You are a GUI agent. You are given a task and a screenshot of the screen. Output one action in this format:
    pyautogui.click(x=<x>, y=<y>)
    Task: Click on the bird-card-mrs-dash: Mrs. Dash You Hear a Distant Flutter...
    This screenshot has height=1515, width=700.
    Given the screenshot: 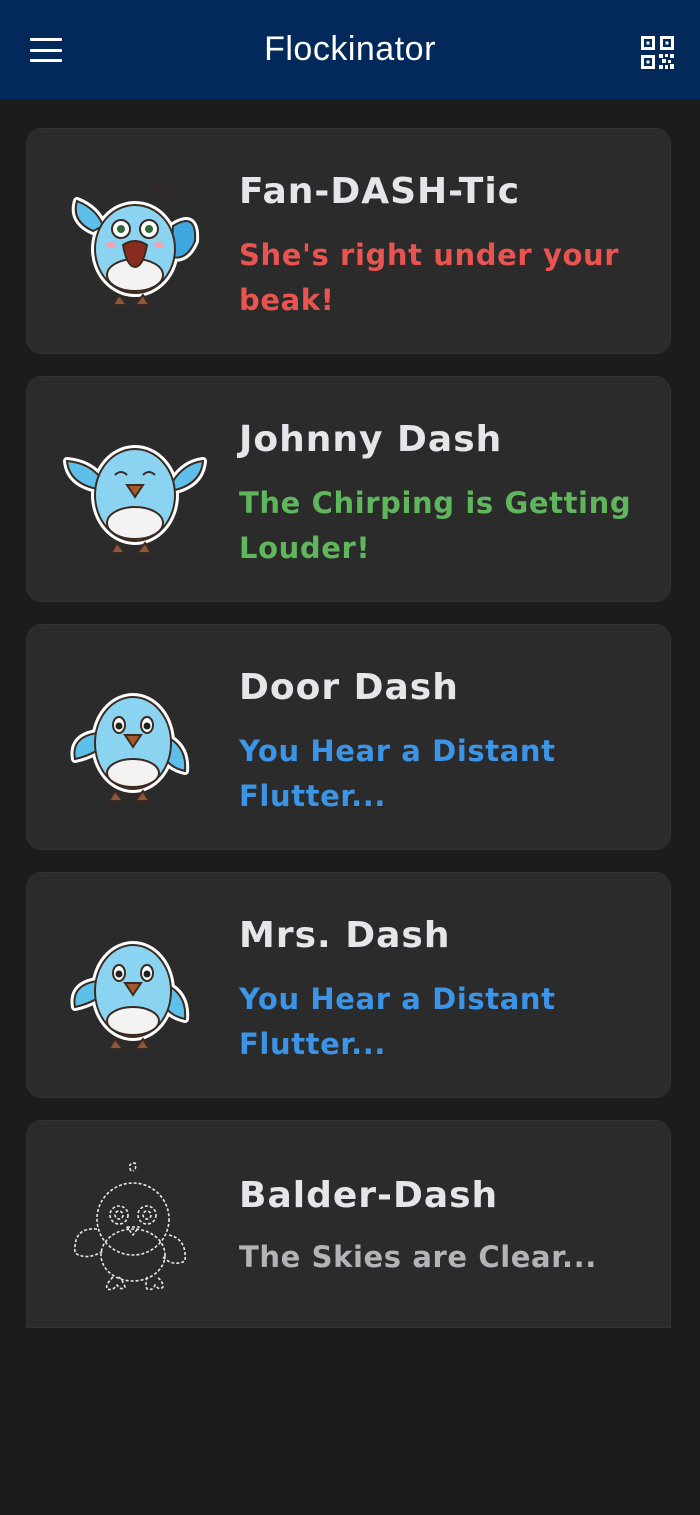 What is the action you would take?
    pyautogui.click(x=348, y=985)
    